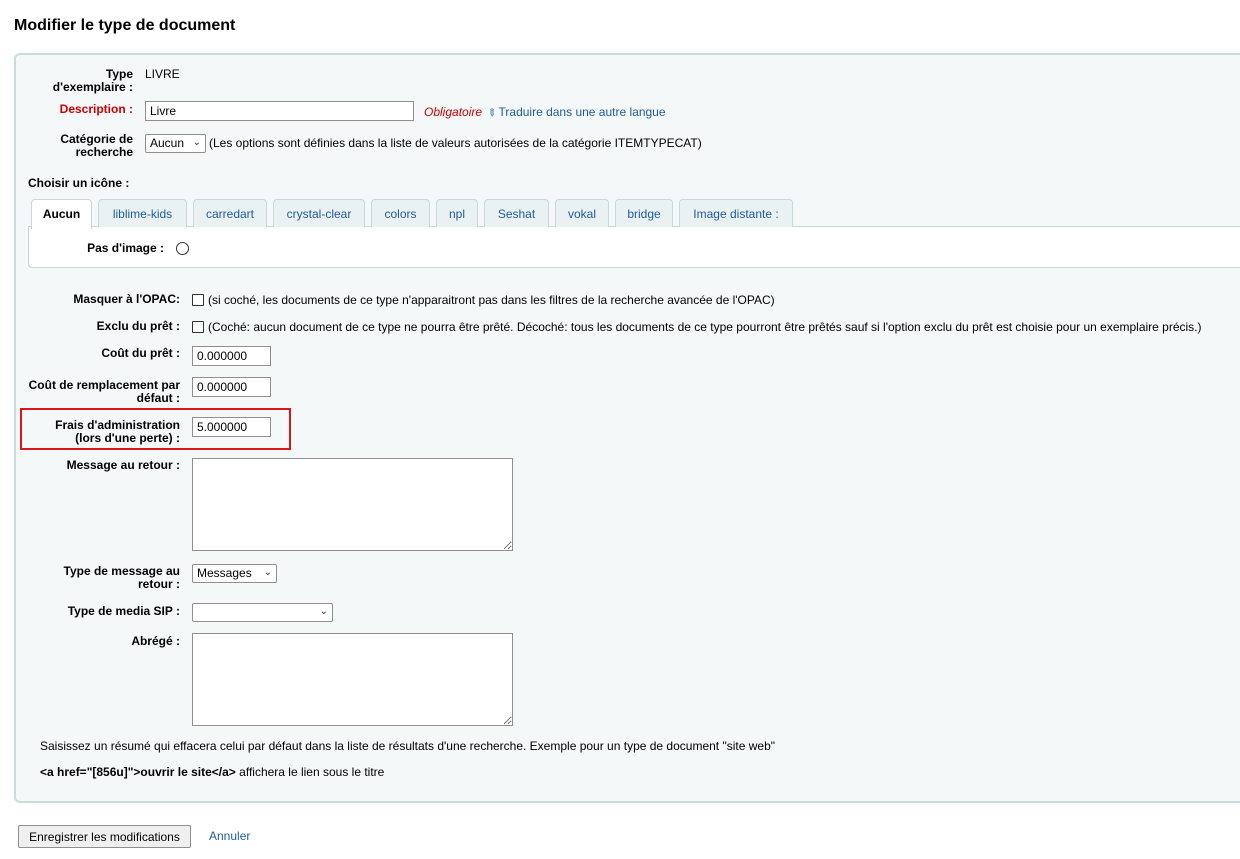  What do you see at coordinates (229, 836) in the screenshot?
I see `cancel-link: Annuler` at bounding box center [229, 836].